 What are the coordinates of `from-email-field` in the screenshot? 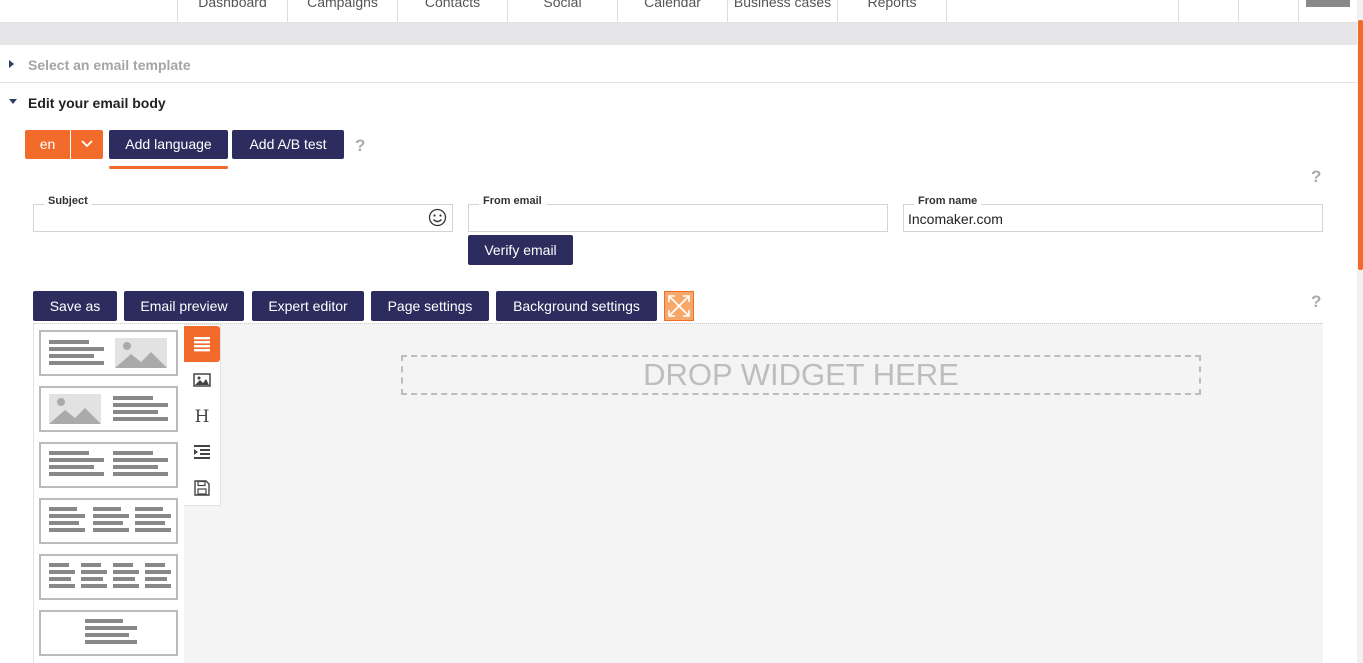 It's located at (678, 218).